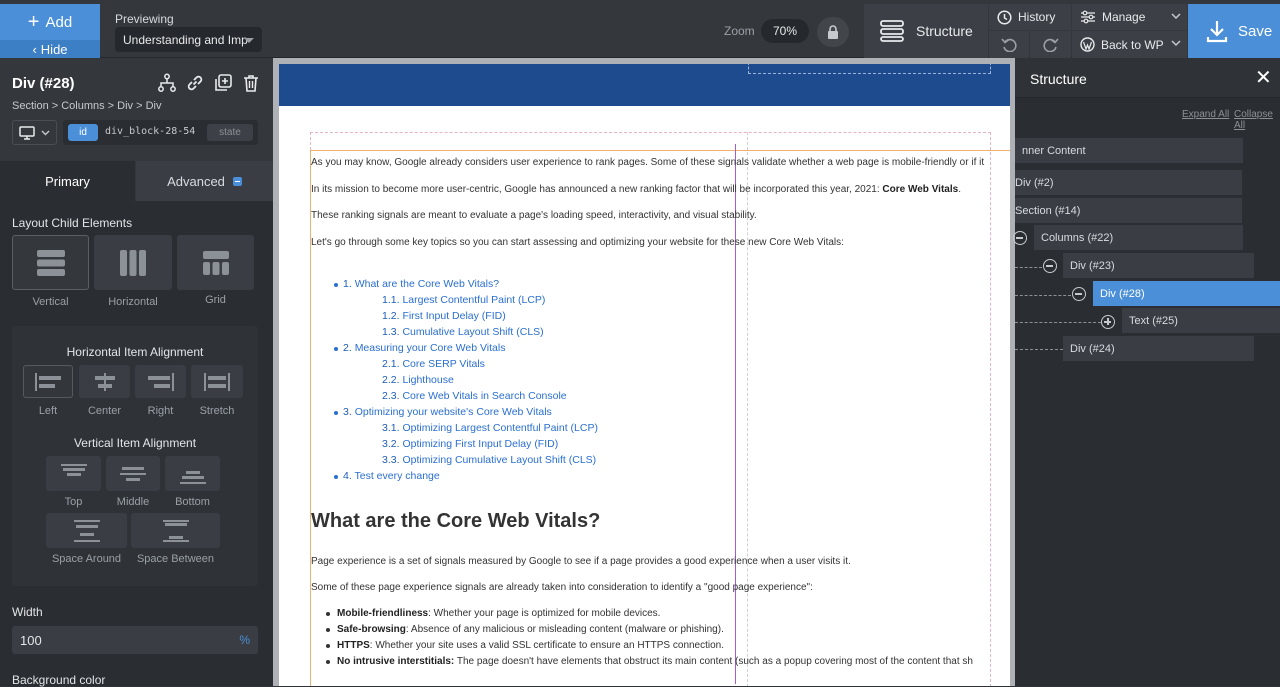 Image resolution: width=1280 pixels, height=687 pixels. I want to click on tree-item-div-23: Div (#23), so click(1158, 265).